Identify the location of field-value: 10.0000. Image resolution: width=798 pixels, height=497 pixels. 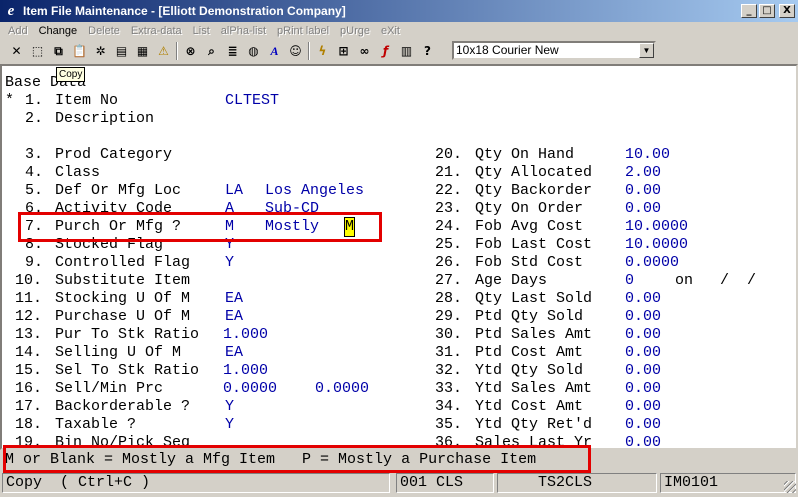
(657, 226).